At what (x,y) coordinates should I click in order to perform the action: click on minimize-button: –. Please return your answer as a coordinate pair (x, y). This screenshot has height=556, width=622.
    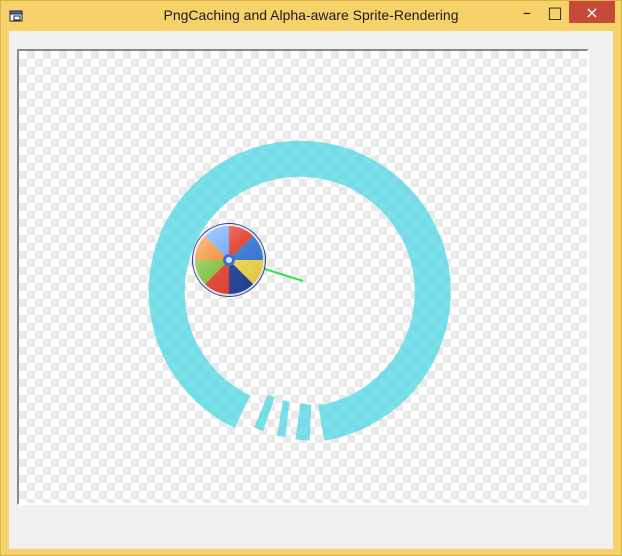
    Looking at the image, I should click on (527, 12).